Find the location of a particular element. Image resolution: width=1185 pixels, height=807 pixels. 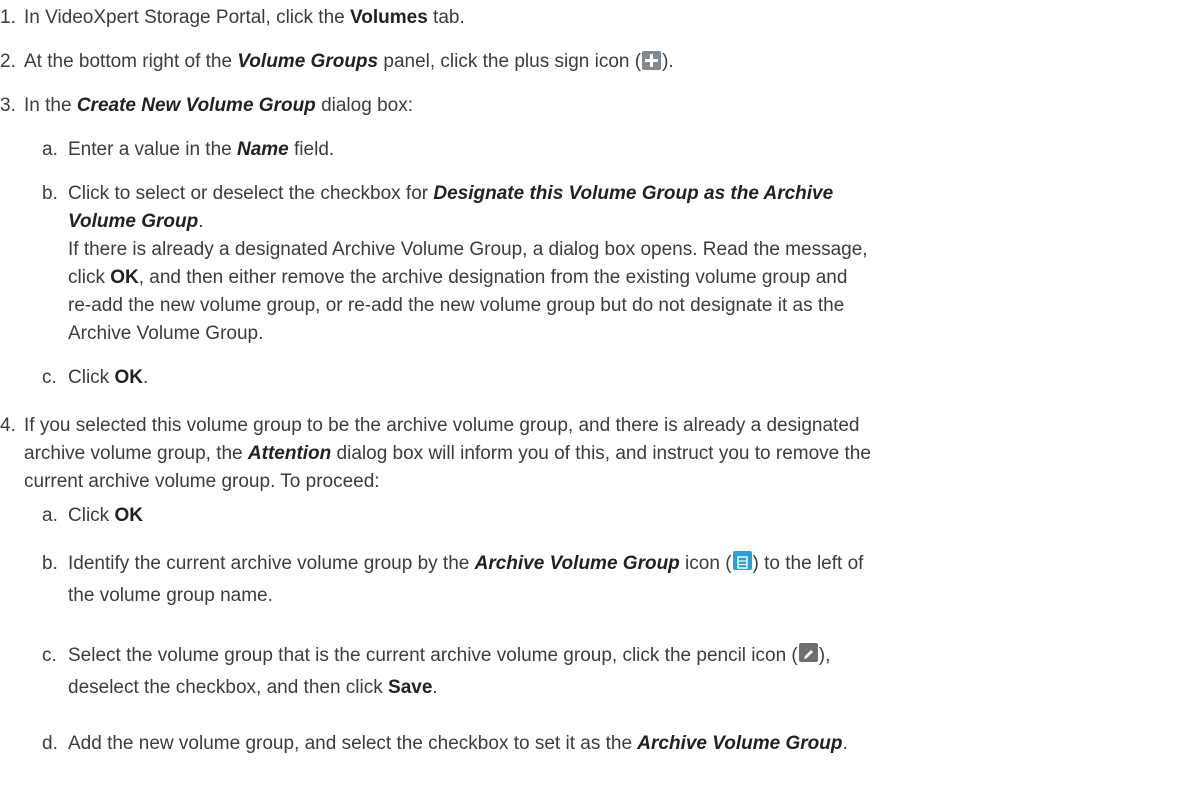

substep-letter: d. is located at coordinates (50, 743).